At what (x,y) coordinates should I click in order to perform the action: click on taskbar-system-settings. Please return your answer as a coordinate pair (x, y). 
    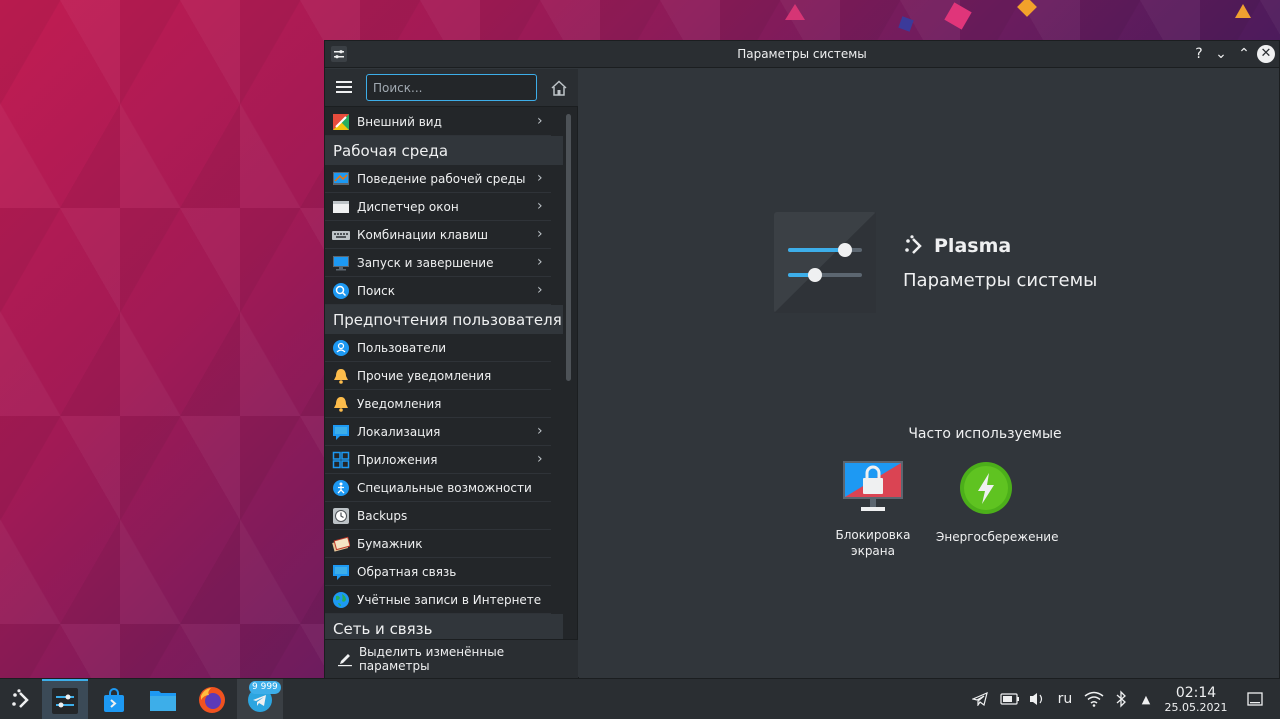
    Looking at the image, I should click on (65, 699).